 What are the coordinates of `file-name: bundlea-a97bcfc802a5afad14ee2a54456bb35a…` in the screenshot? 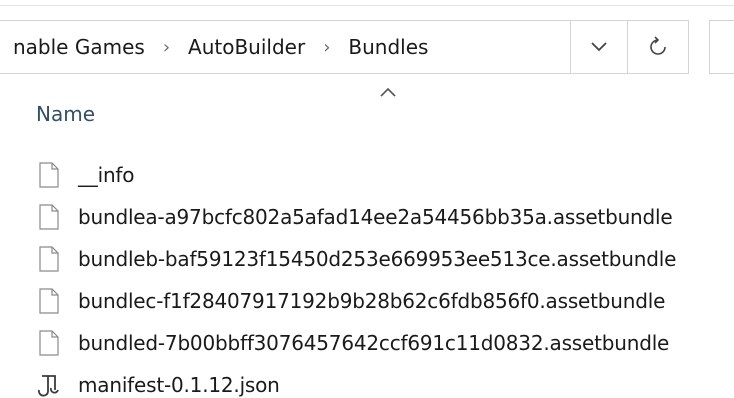 It's located at (375, 217).